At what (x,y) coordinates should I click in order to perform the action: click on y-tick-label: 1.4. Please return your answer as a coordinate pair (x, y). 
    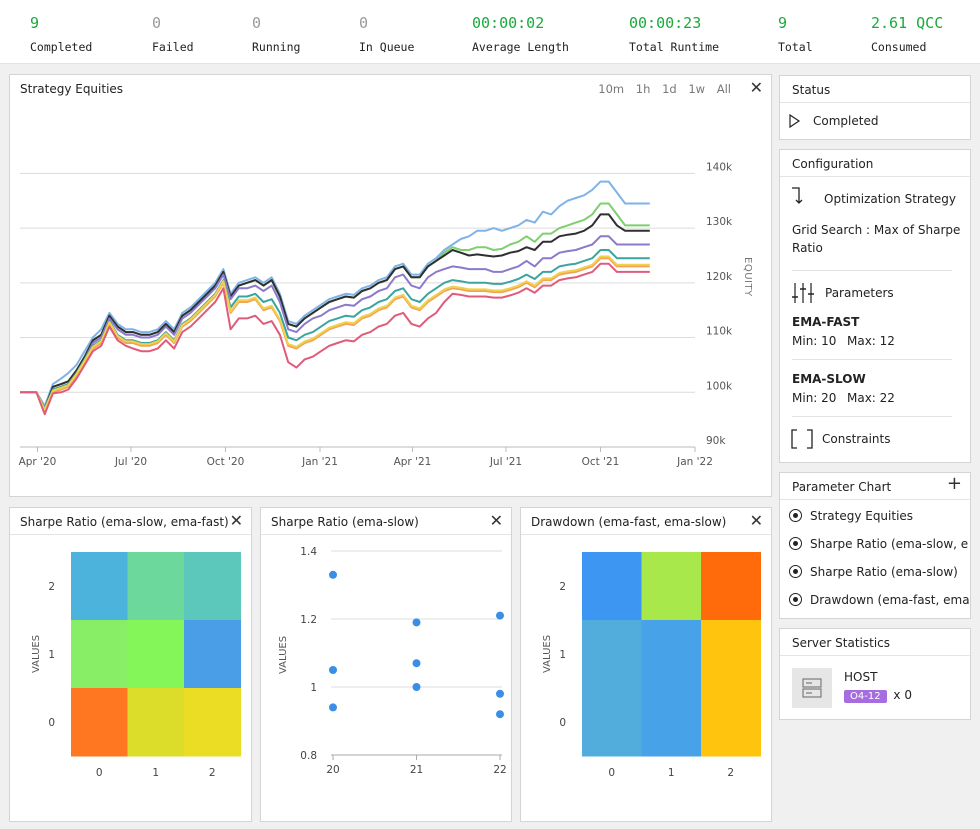
    Looking at the image, I should click on (308, 552).